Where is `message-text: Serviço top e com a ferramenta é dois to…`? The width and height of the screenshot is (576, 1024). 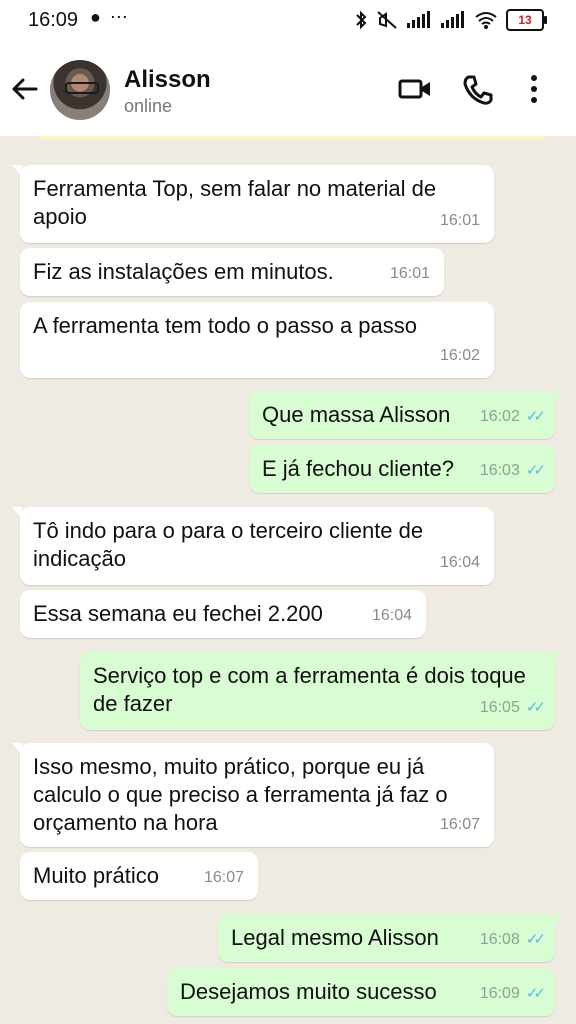 message-text: Serviço top e com a ferramenta é dois to… is located at coordinates (309, 689).